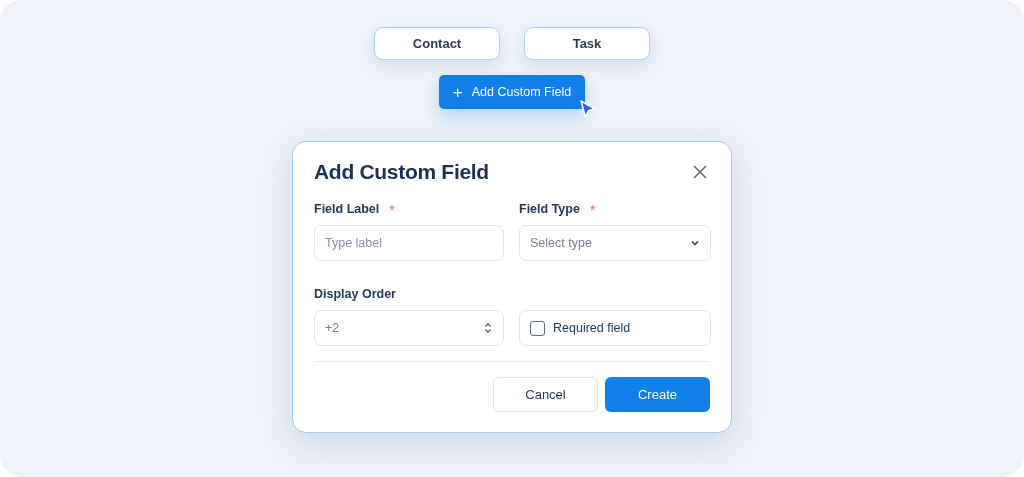  I want to click on checkbox-field: Required field, so click(615, 328).